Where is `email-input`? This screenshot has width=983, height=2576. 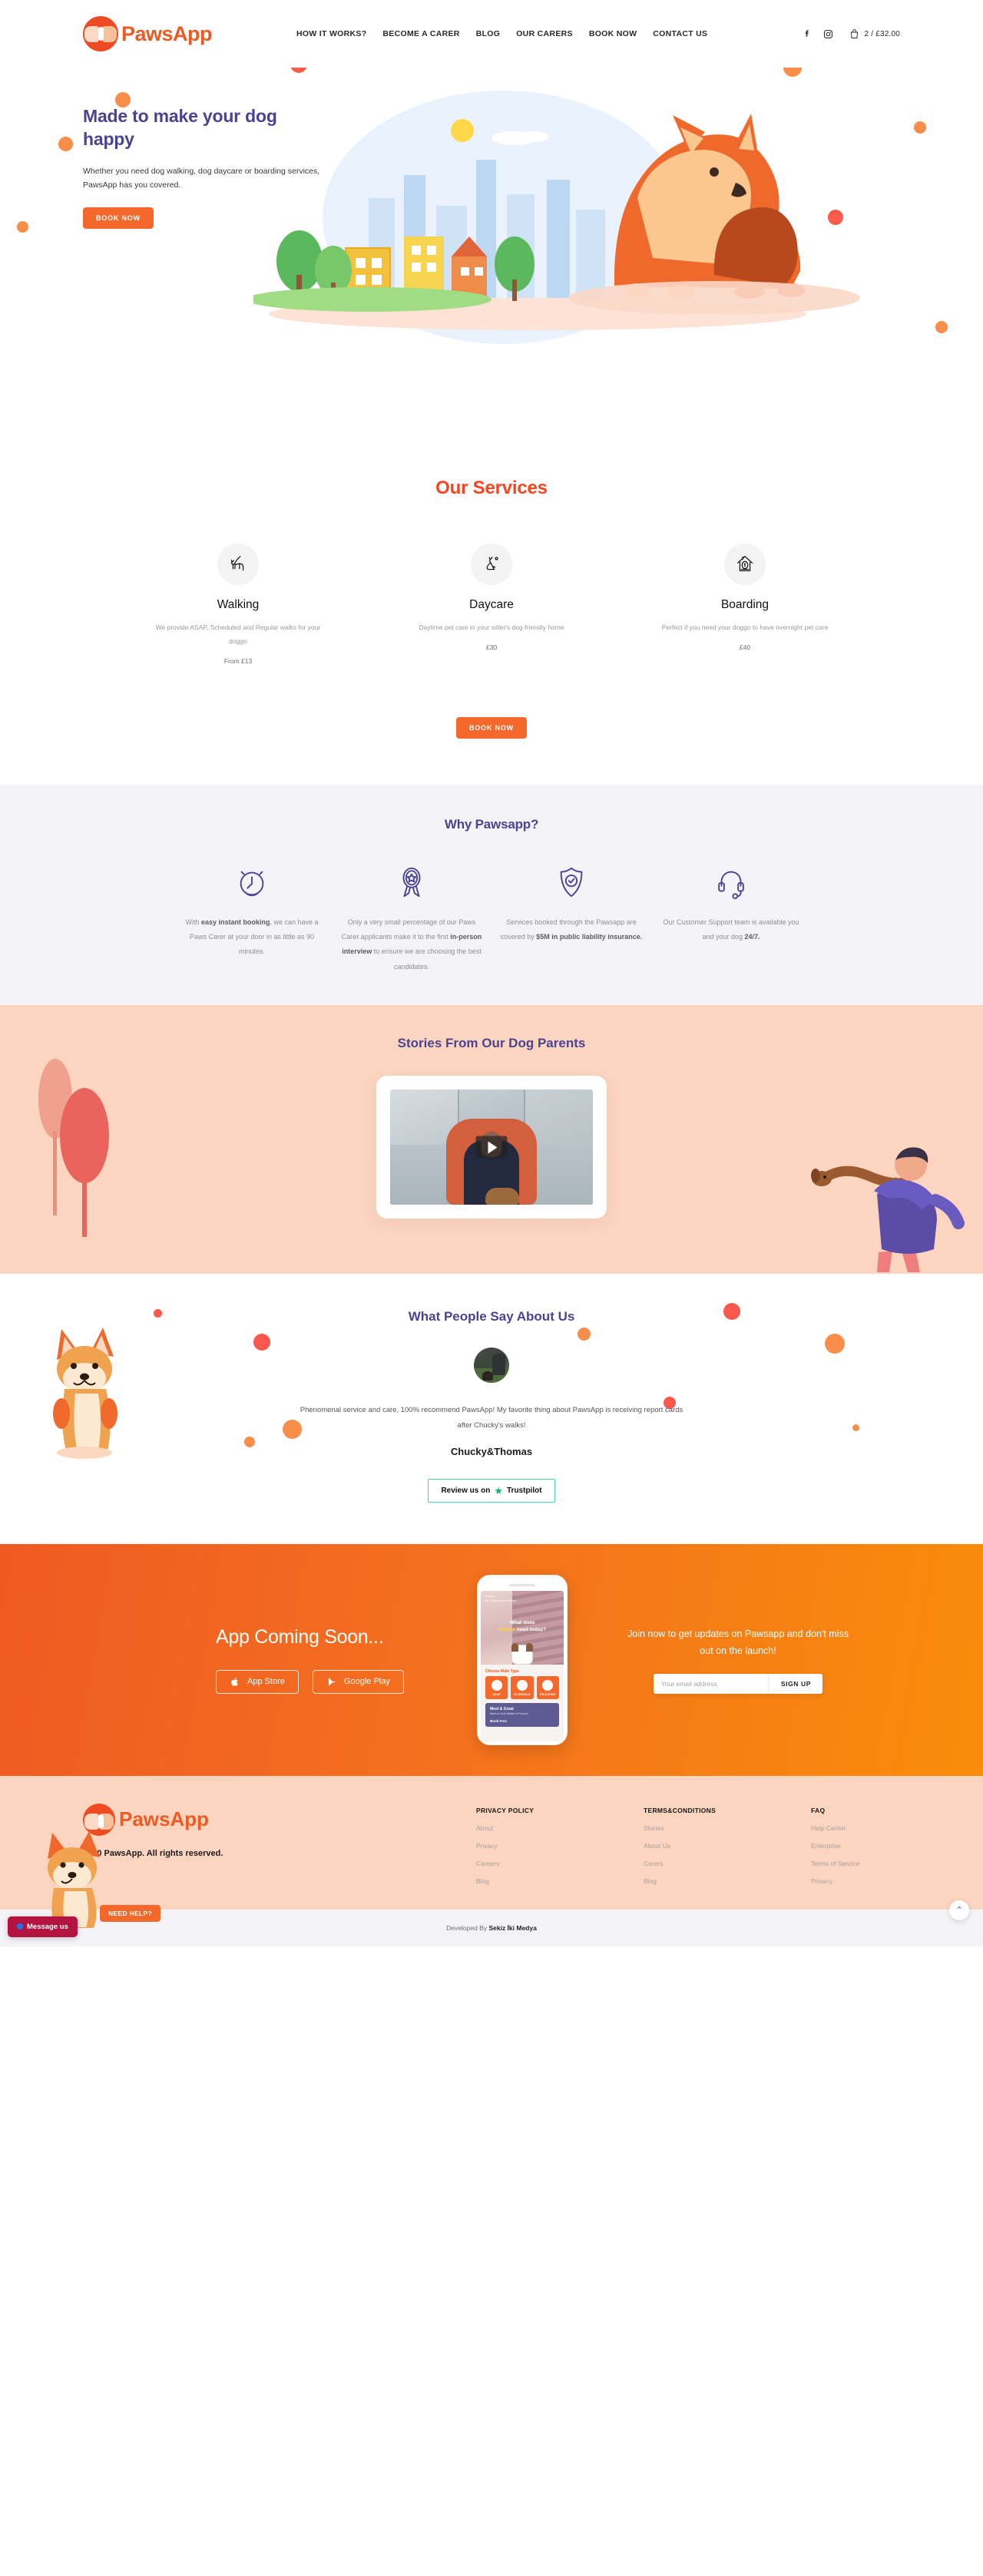
email-input is located at coordinates (712, 1683).